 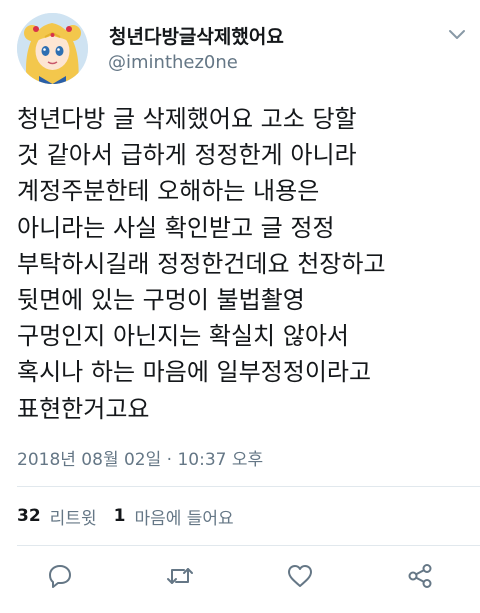 What do you see at coordinates (73, 518) in the screenshot?
I see `retweet-label: 리트윗` at bounding box center [73, 518].